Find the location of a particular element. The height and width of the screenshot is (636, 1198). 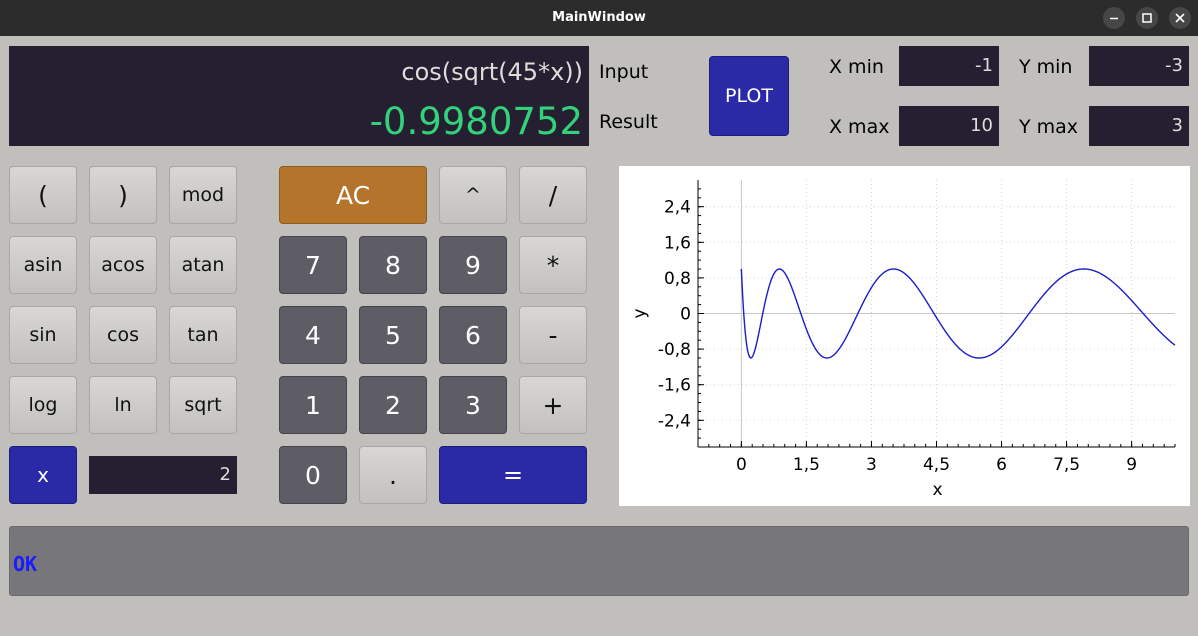

y-tick-label: 2,4 is located at coordinates (677, 208).